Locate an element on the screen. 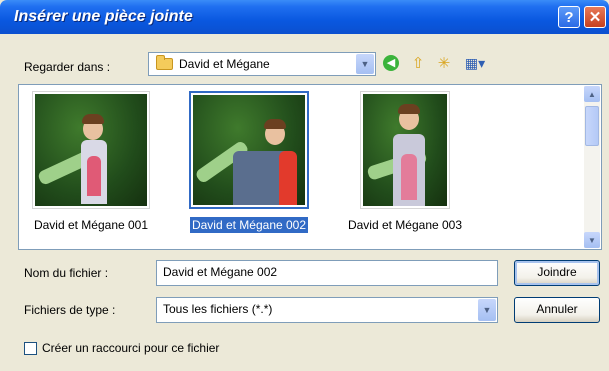  back-button: ◀ is located at coordinates (391, 63).